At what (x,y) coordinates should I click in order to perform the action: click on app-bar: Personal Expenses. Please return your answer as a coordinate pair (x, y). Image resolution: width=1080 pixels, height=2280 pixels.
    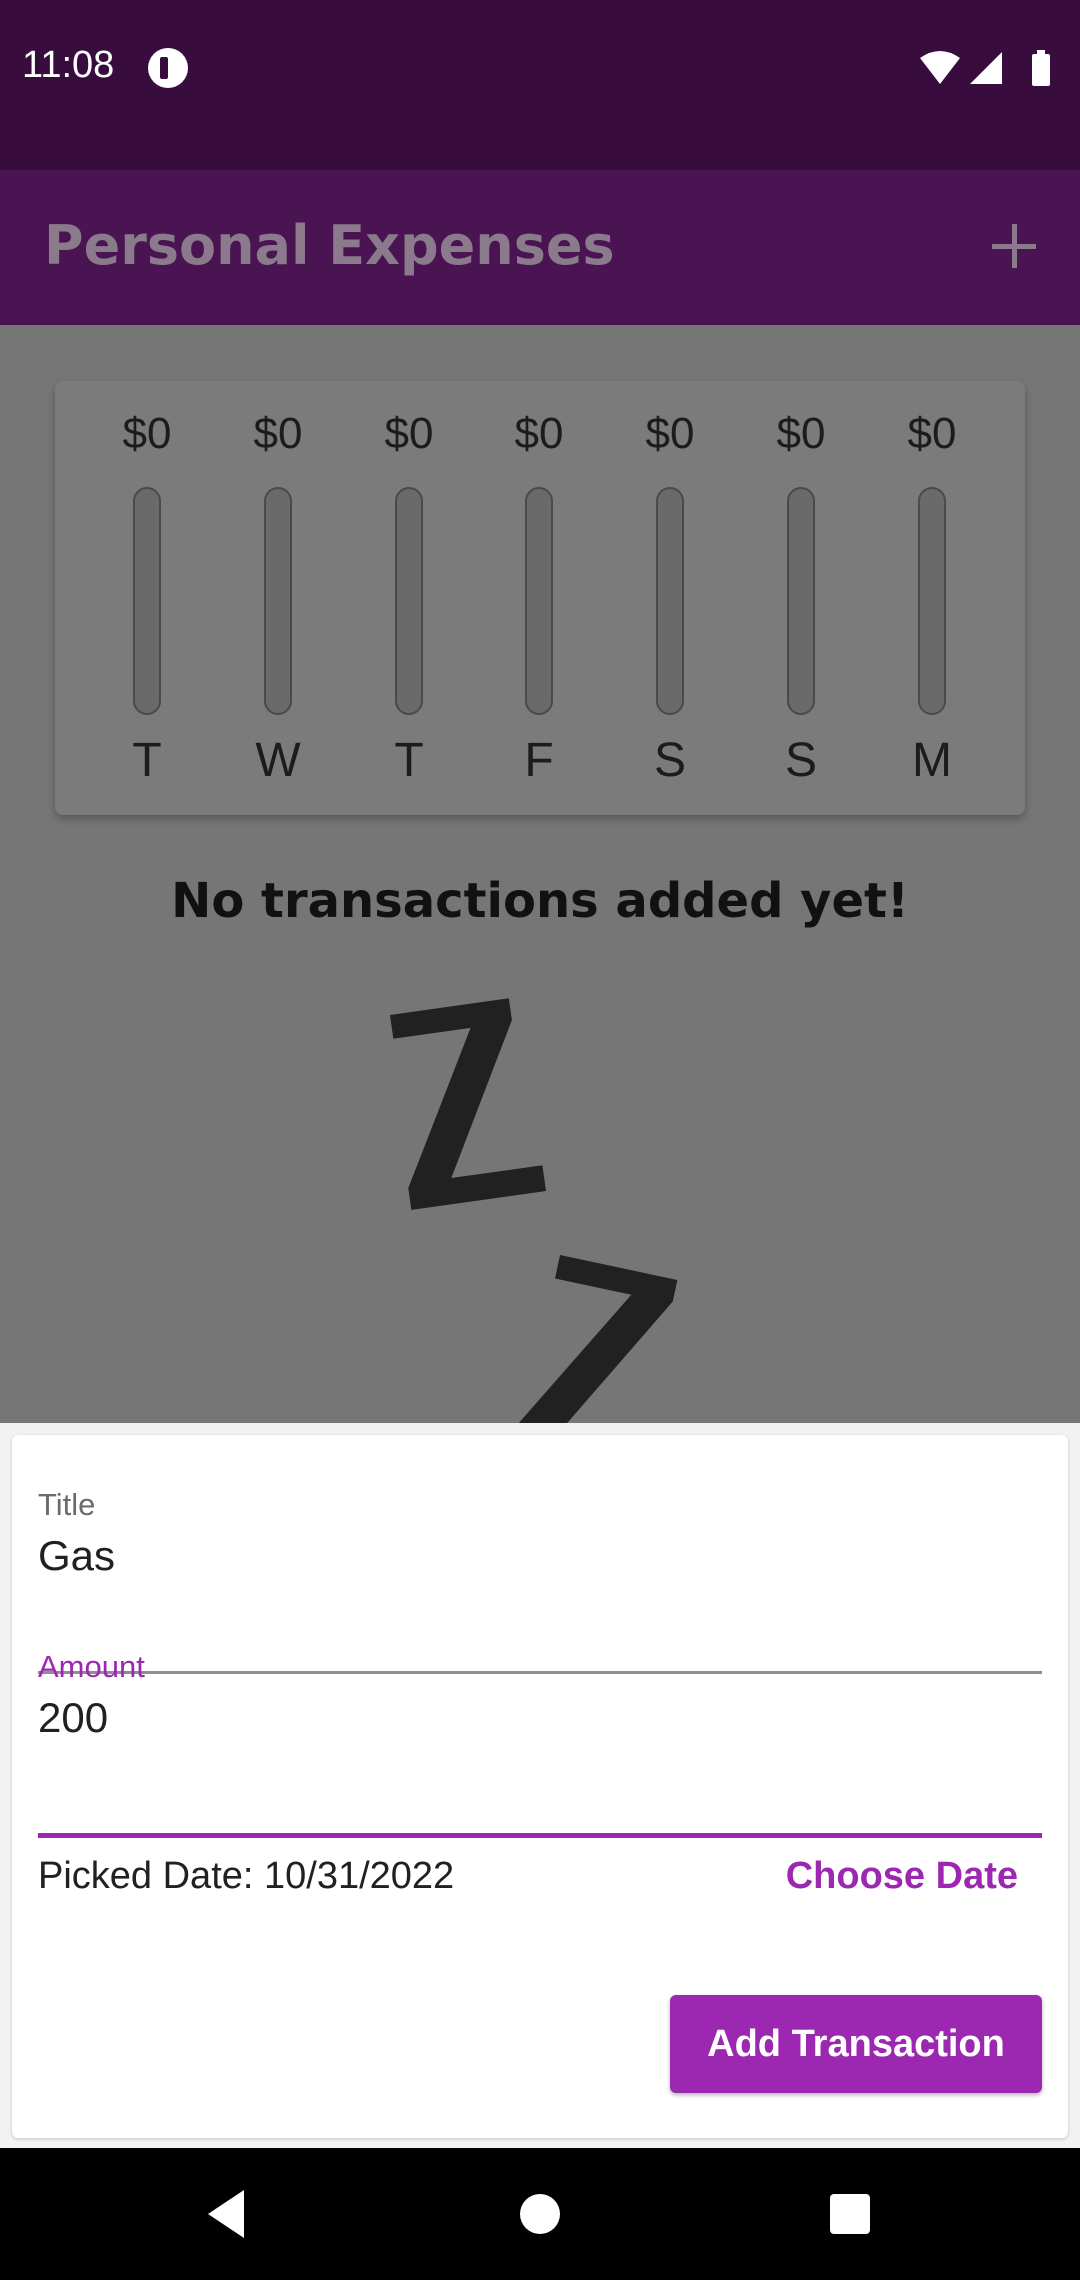
    Looking at the image, I should click on (540, 247).